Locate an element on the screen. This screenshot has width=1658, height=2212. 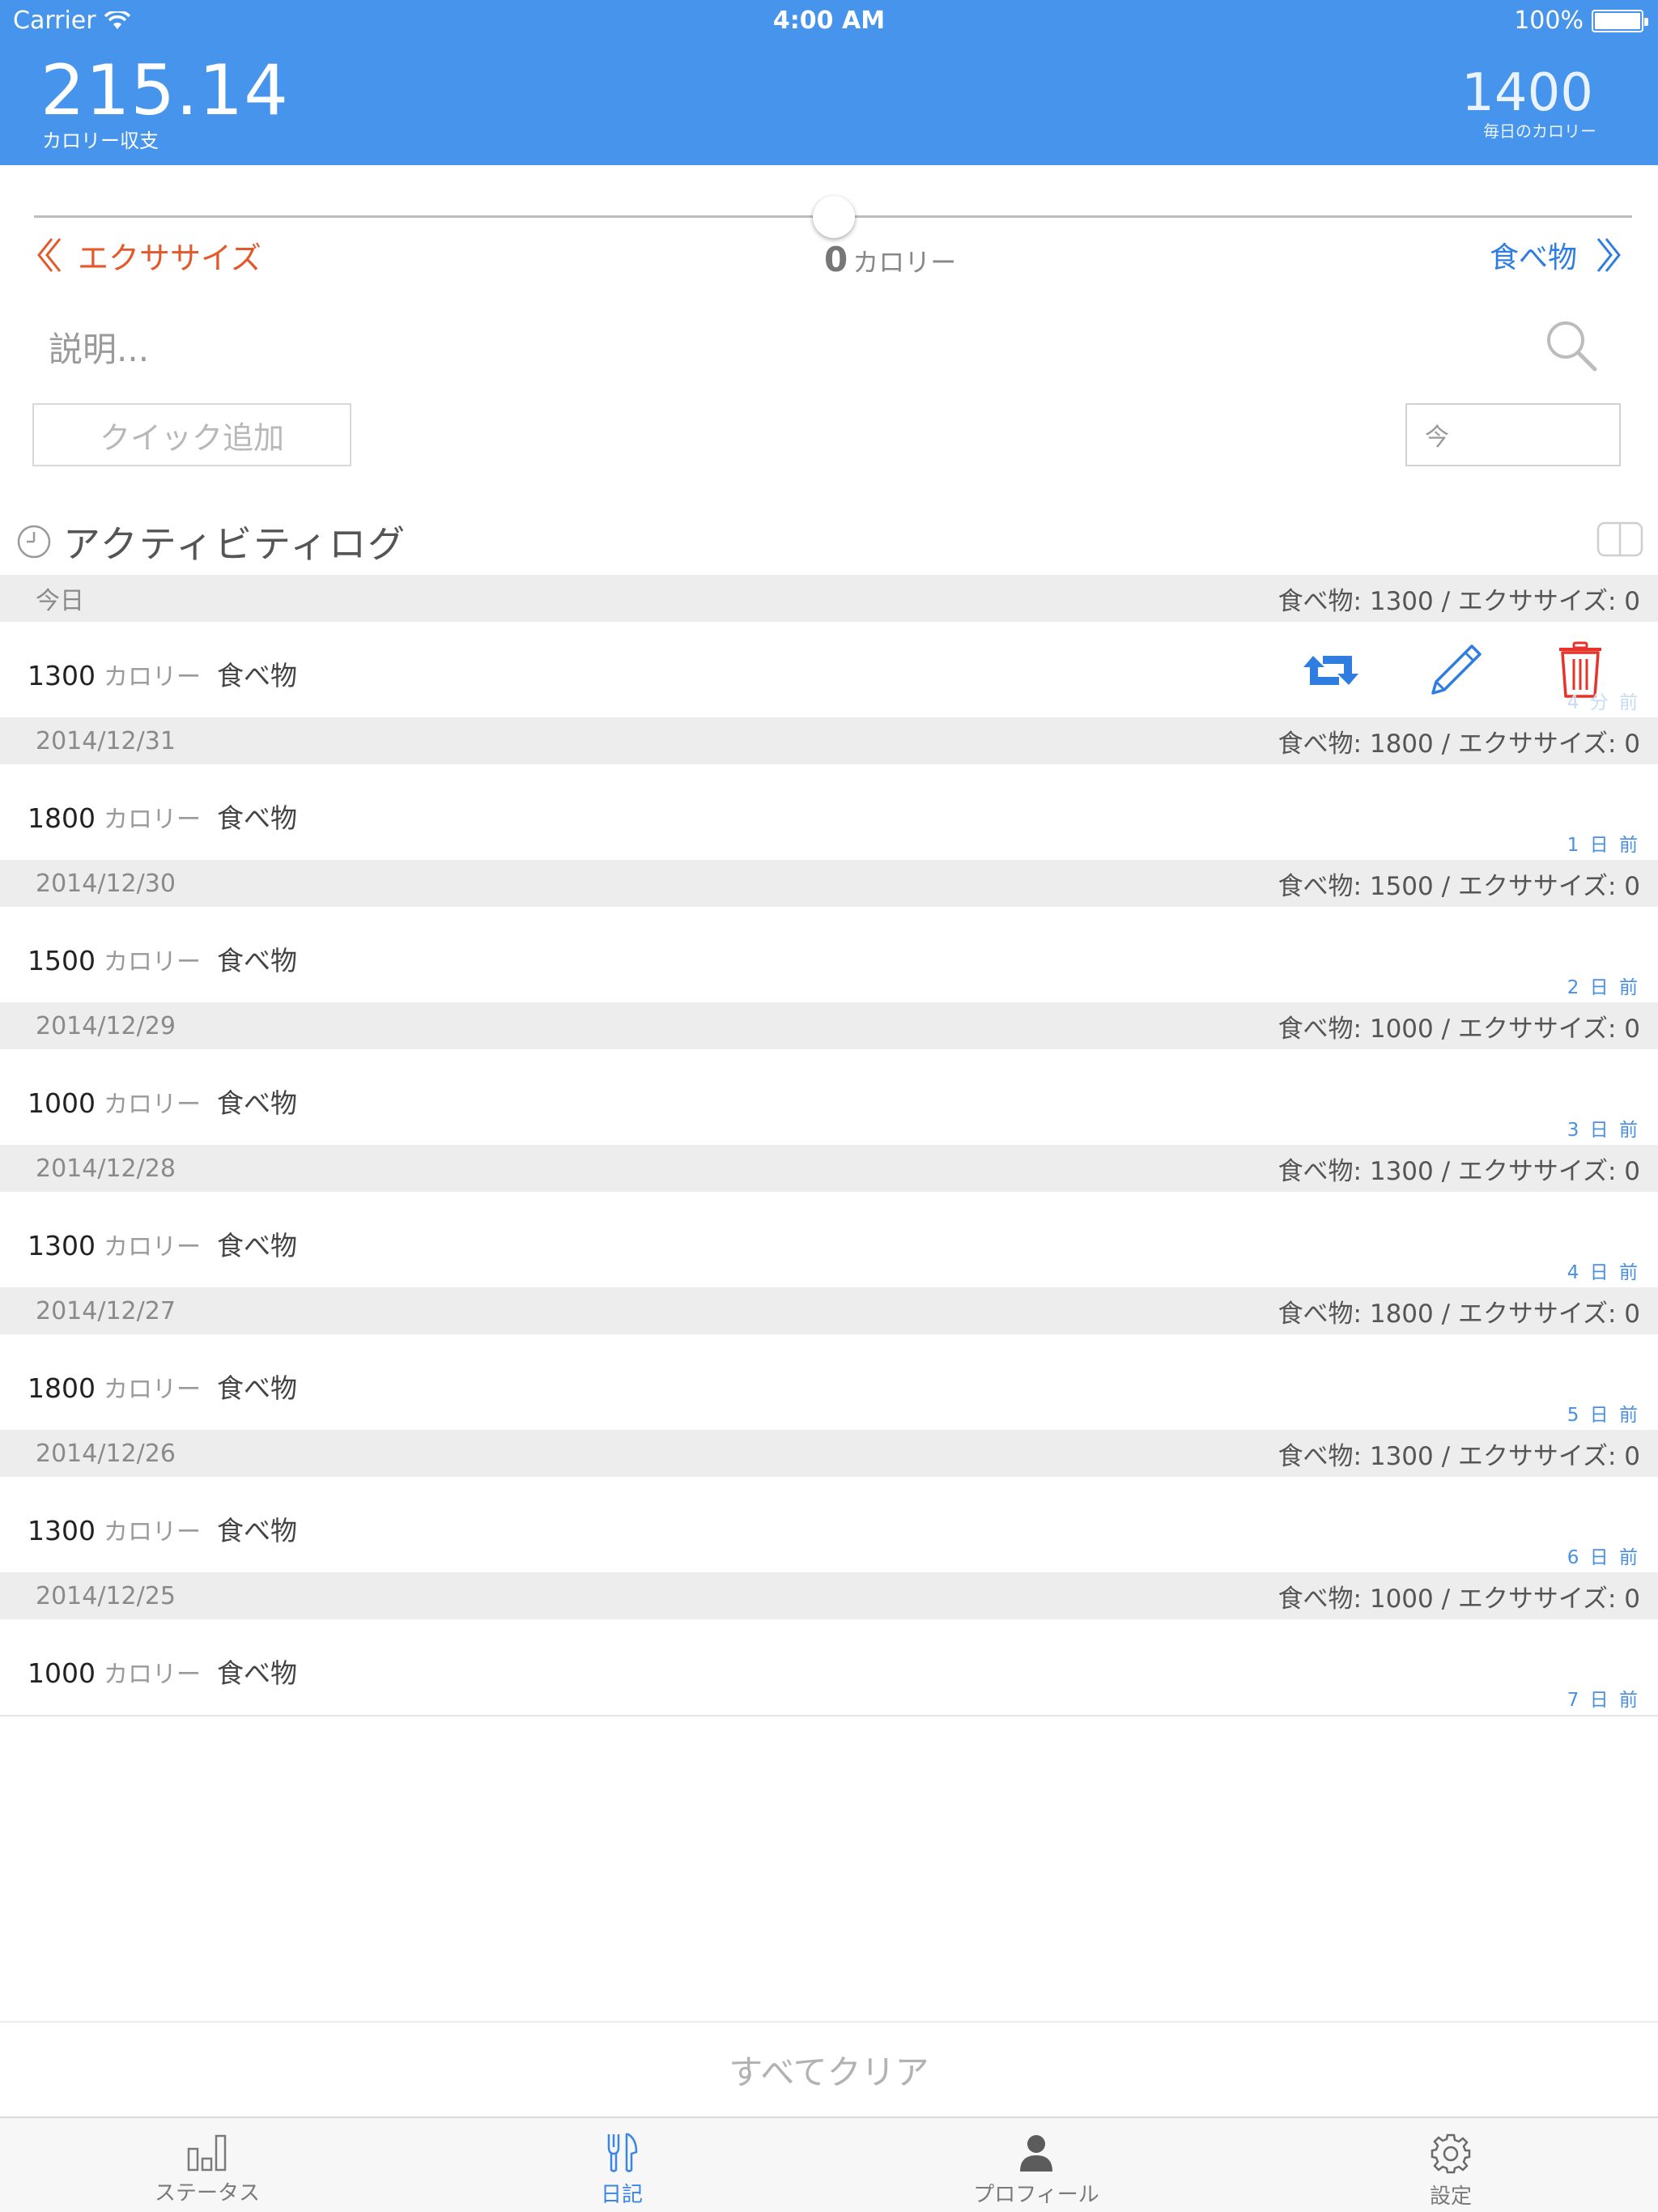
day-date: 2014/12/30 is located at coordinates (106, 884).